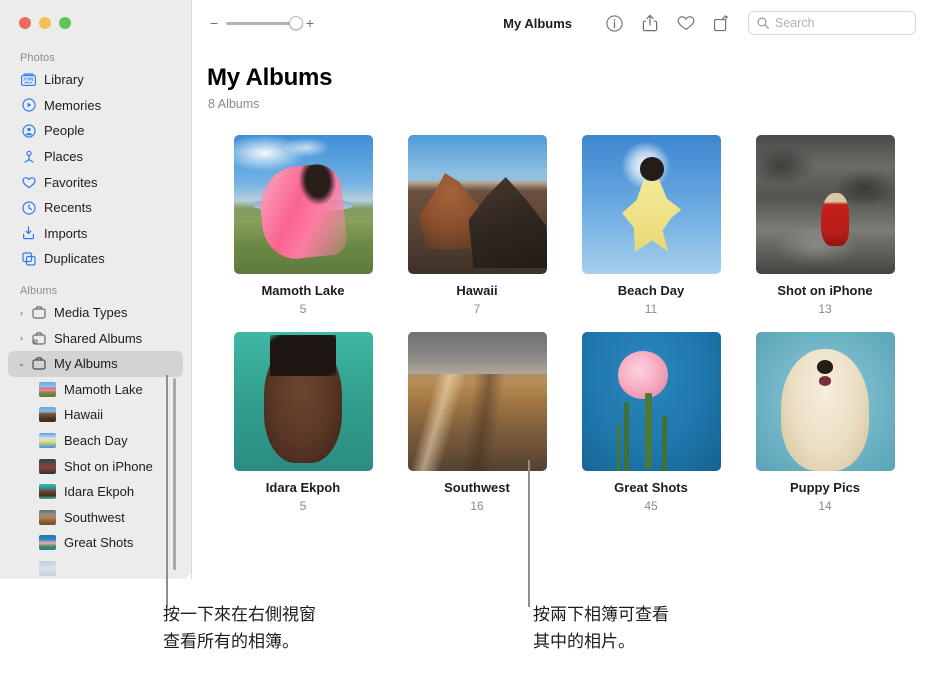  Describe the element at coordinates (28, 258) in the screenshot. I see `duplicates-icon` at that location.